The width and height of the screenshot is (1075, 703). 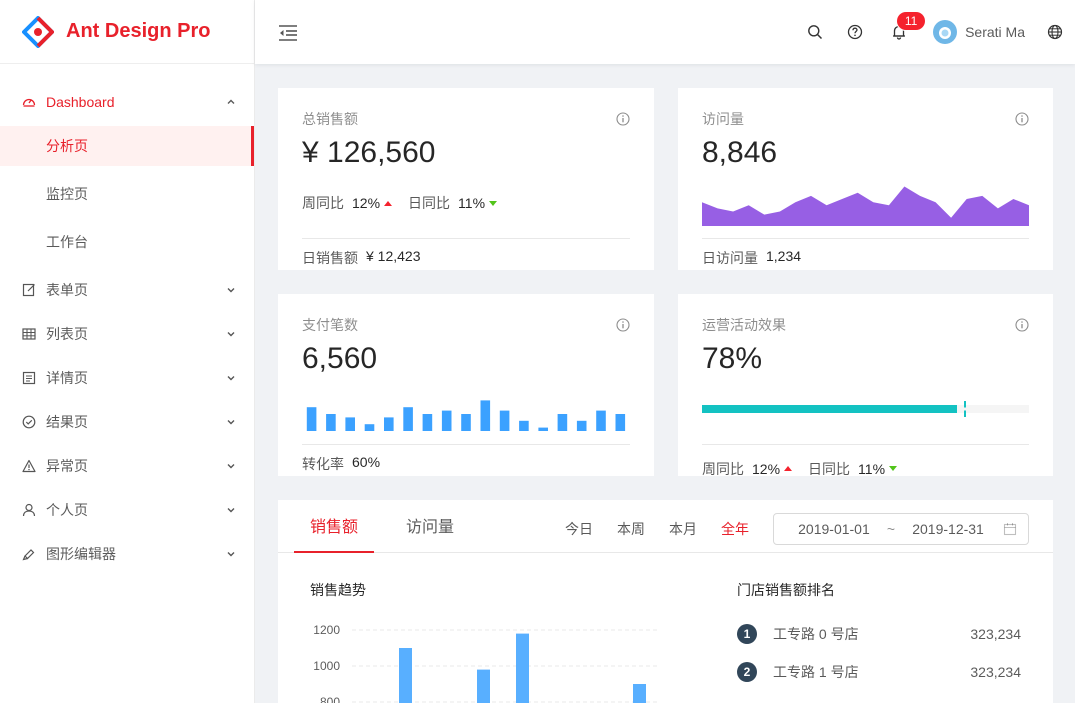 I want to click on visits-card: 访问量 8,846 日访问量 1,234, so click(x=865, y=179).